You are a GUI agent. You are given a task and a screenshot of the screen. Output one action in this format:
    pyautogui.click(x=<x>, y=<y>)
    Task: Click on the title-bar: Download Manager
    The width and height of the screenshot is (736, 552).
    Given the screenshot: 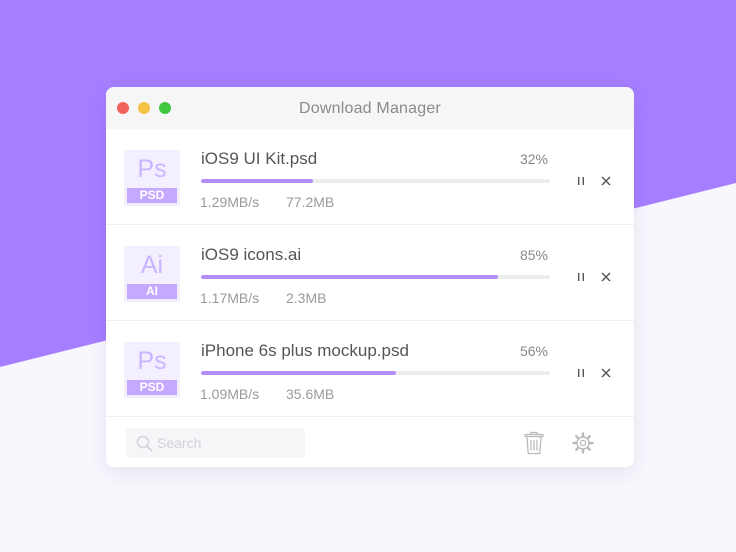 What is the action you would take?
    pyautogui.click(x=370, y=108)
    